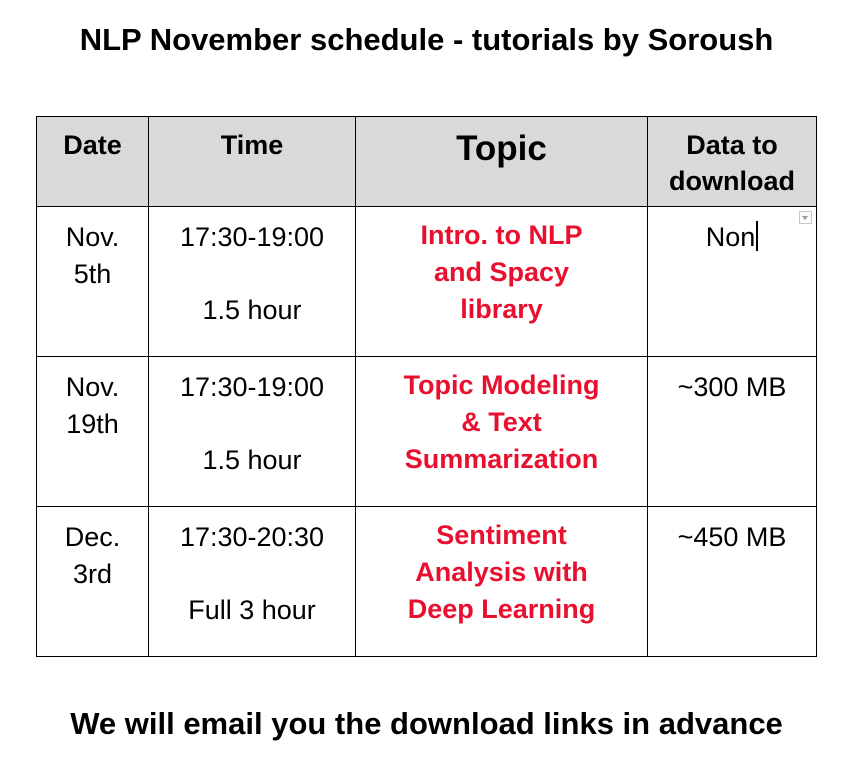 The image size is (853, 771). I want to click on header-time: Time, so click(252, 161).